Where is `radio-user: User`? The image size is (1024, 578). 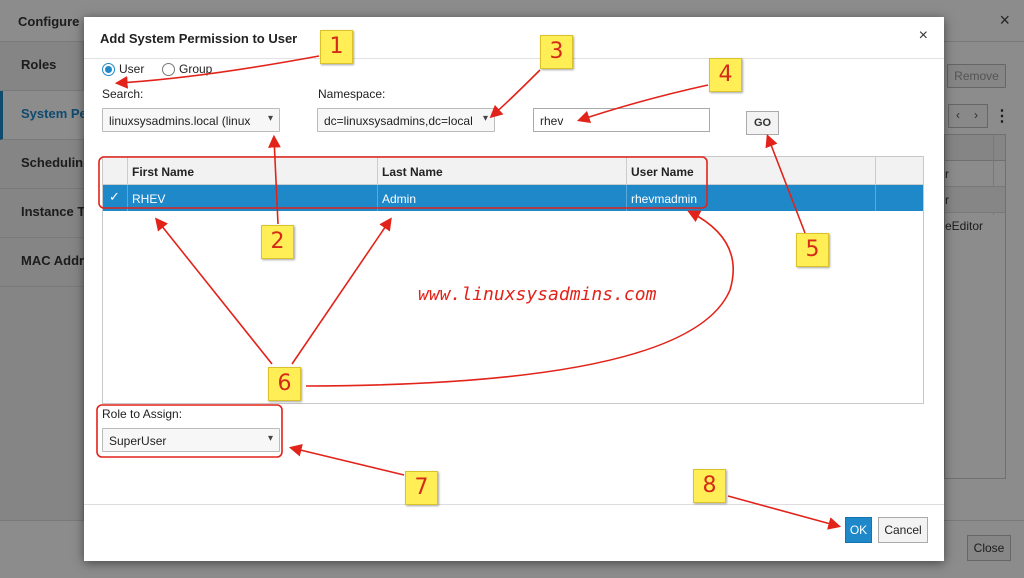 radio-user: User is located at coordinates (123, 69).